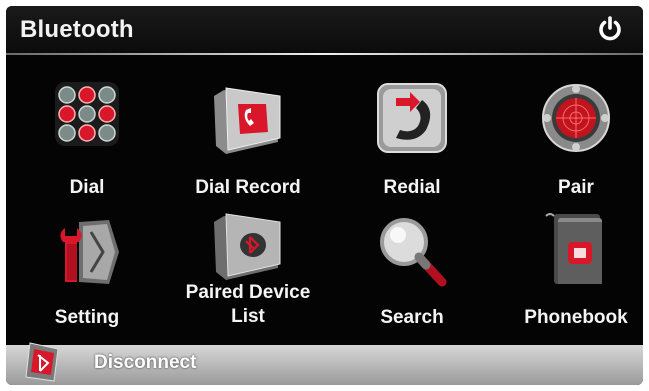 The image size is (649, 391). I want to click on setting-wrench-icon, so click(87, 253).